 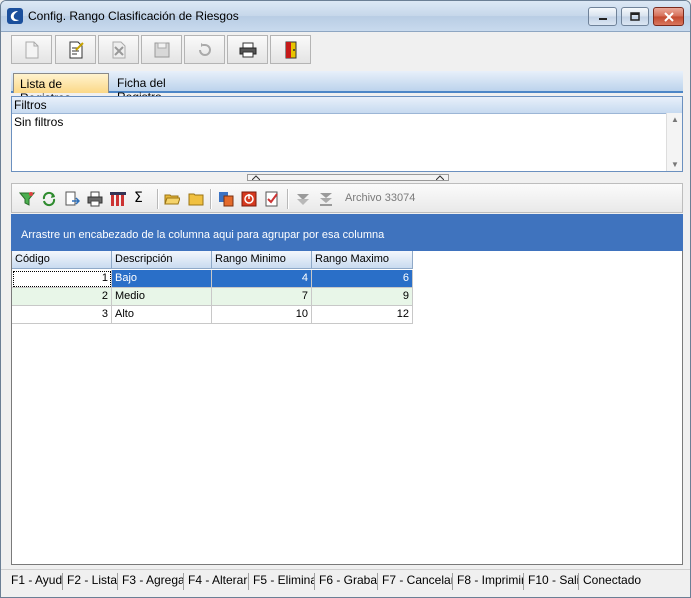 I want to click on cell-rango-minimo: 4, so click(x=262, y=279).